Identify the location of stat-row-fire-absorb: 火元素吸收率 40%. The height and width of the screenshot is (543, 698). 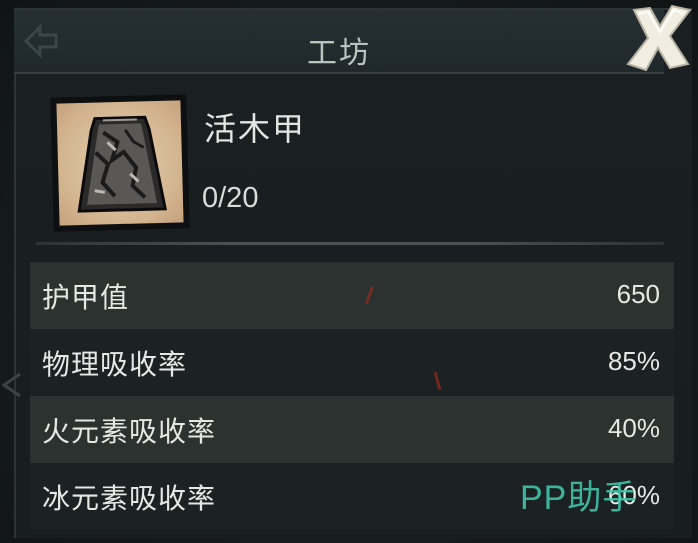
(352, 429).